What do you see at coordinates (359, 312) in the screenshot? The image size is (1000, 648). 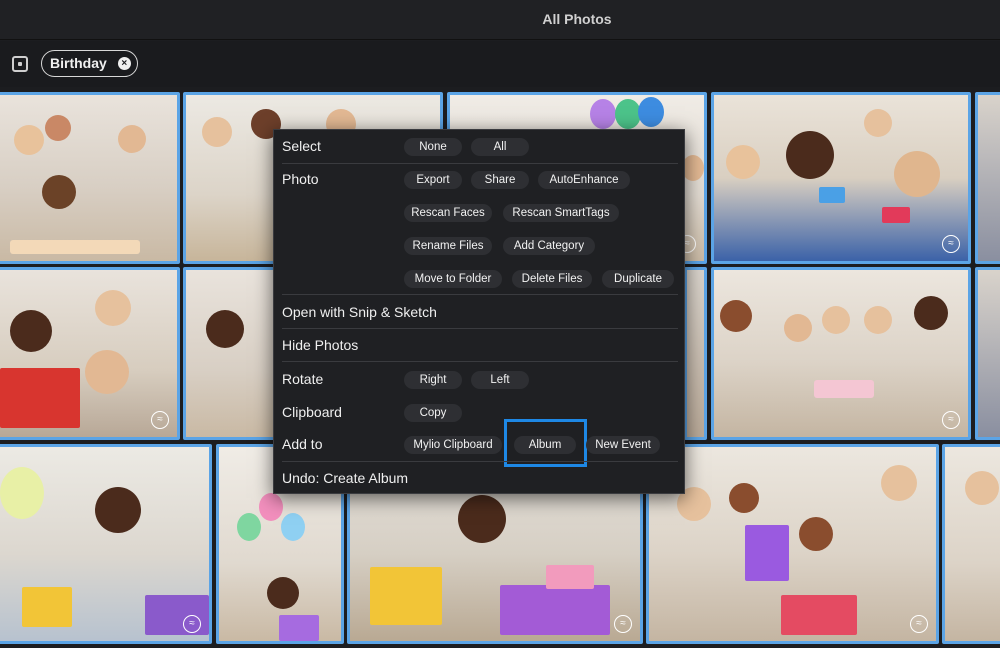 I see `open-with-item: Open with Snip & Sketch` at bounding box center [359, 312].